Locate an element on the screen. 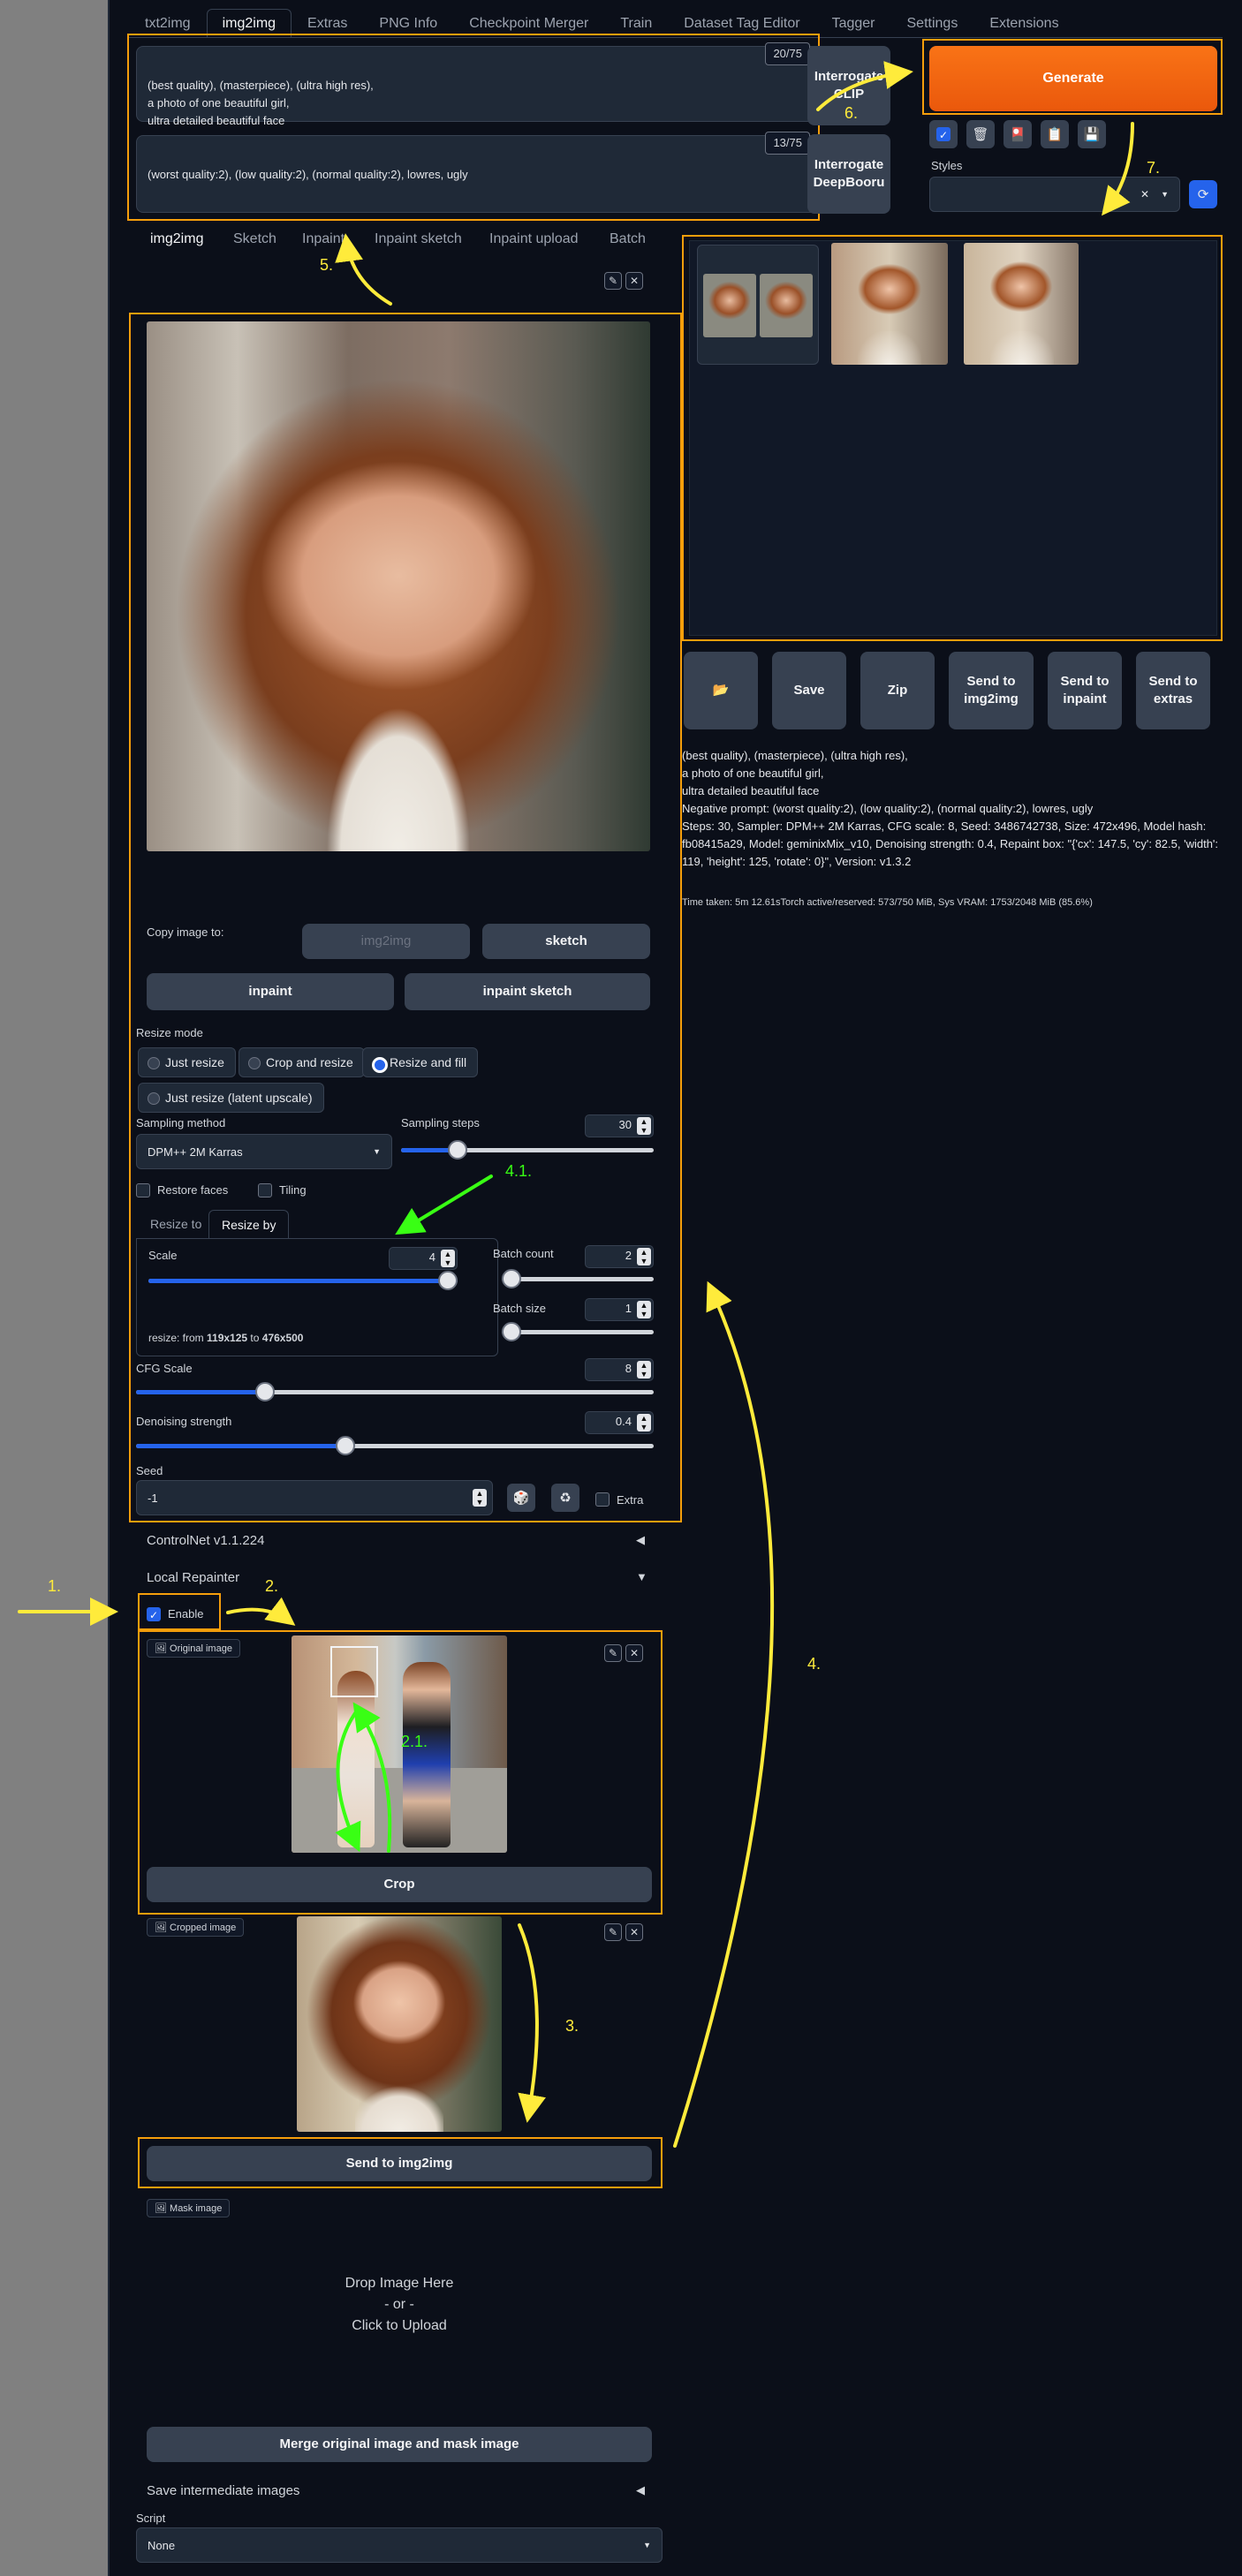  annotation-1: 1. is located at coordinates (55, 1586).